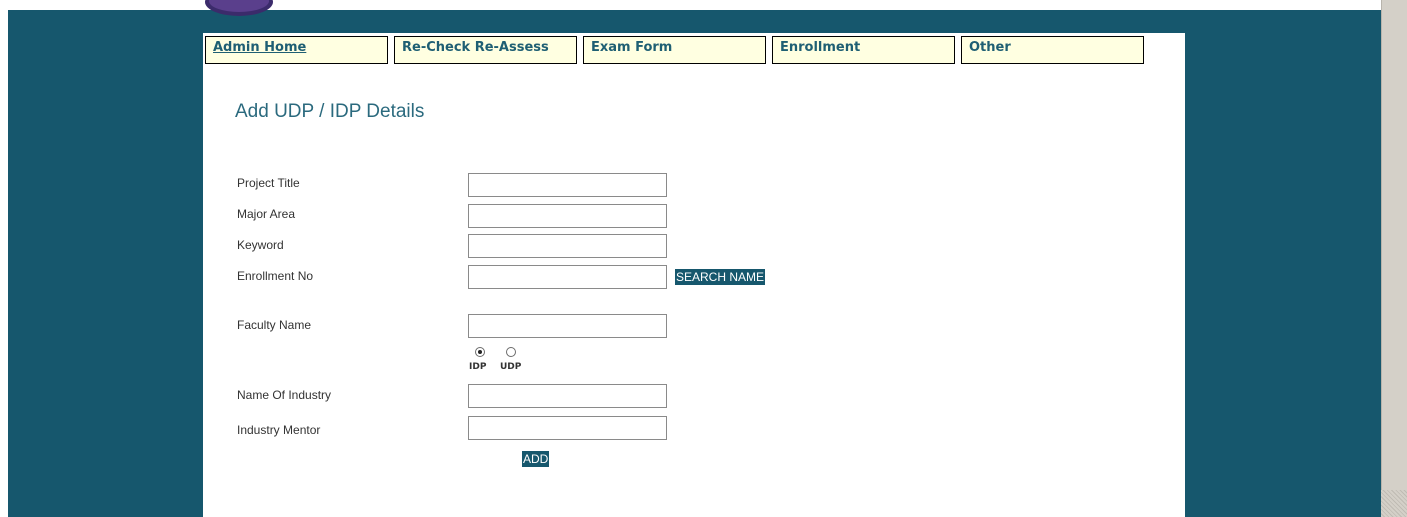  What do you see at coordinates (279, 430) in the screenshot?
I see `industry-mentor-label: Industry Mentor` at bounding box center [279, 430].